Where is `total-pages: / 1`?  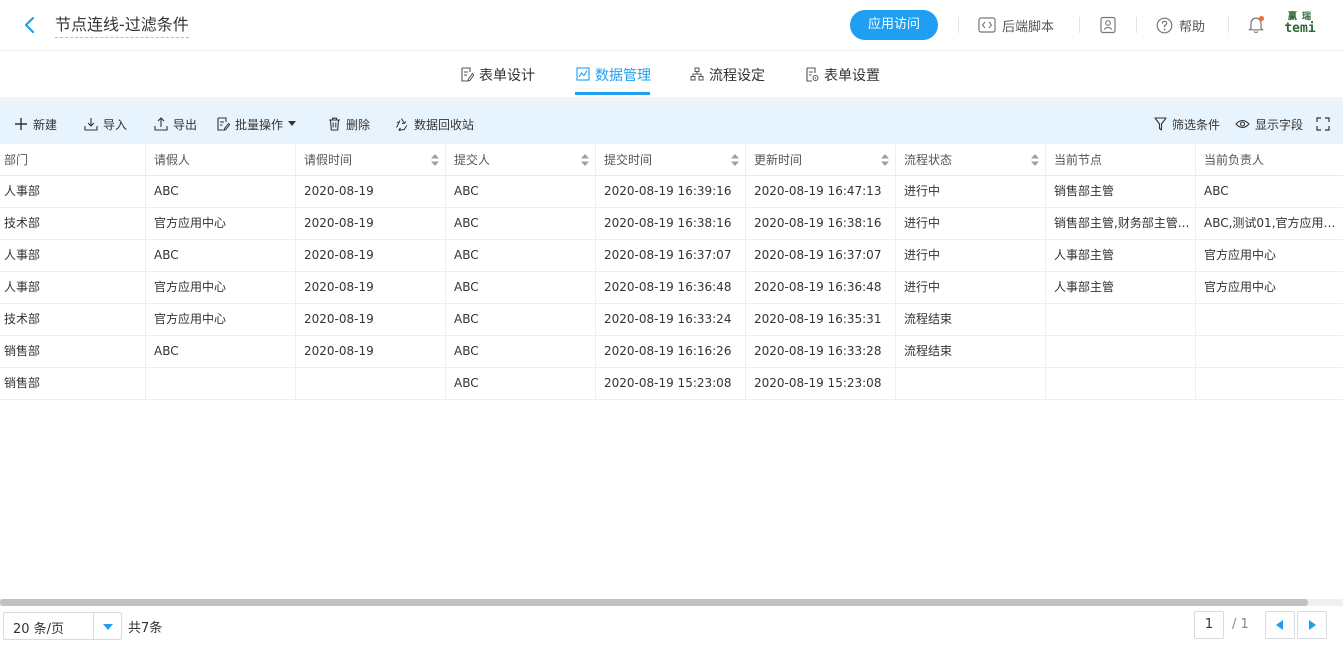 total-pages: / 1 is located at coordinates (1240, 624).